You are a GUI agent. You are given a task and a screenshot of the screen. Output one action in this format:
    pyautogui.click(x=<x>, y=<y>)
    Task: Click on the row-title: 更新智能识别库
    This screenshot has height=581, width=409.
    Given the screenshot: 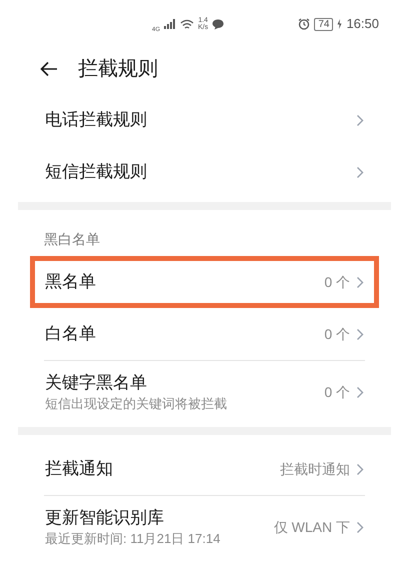 What is the action you would take?
    pyautogui.click(x=105, y=518)
    